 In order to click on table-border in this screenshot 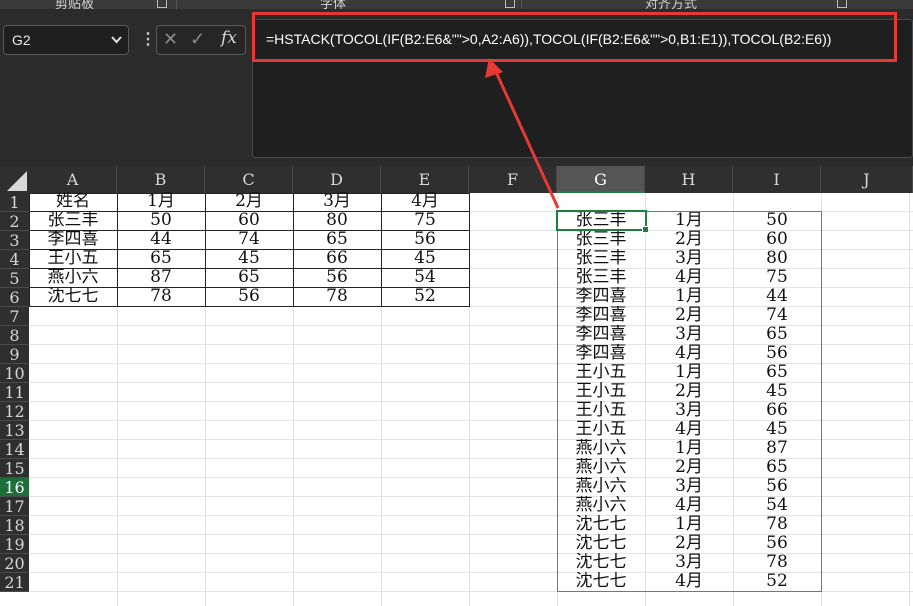, I will do `click(249, 306)`.